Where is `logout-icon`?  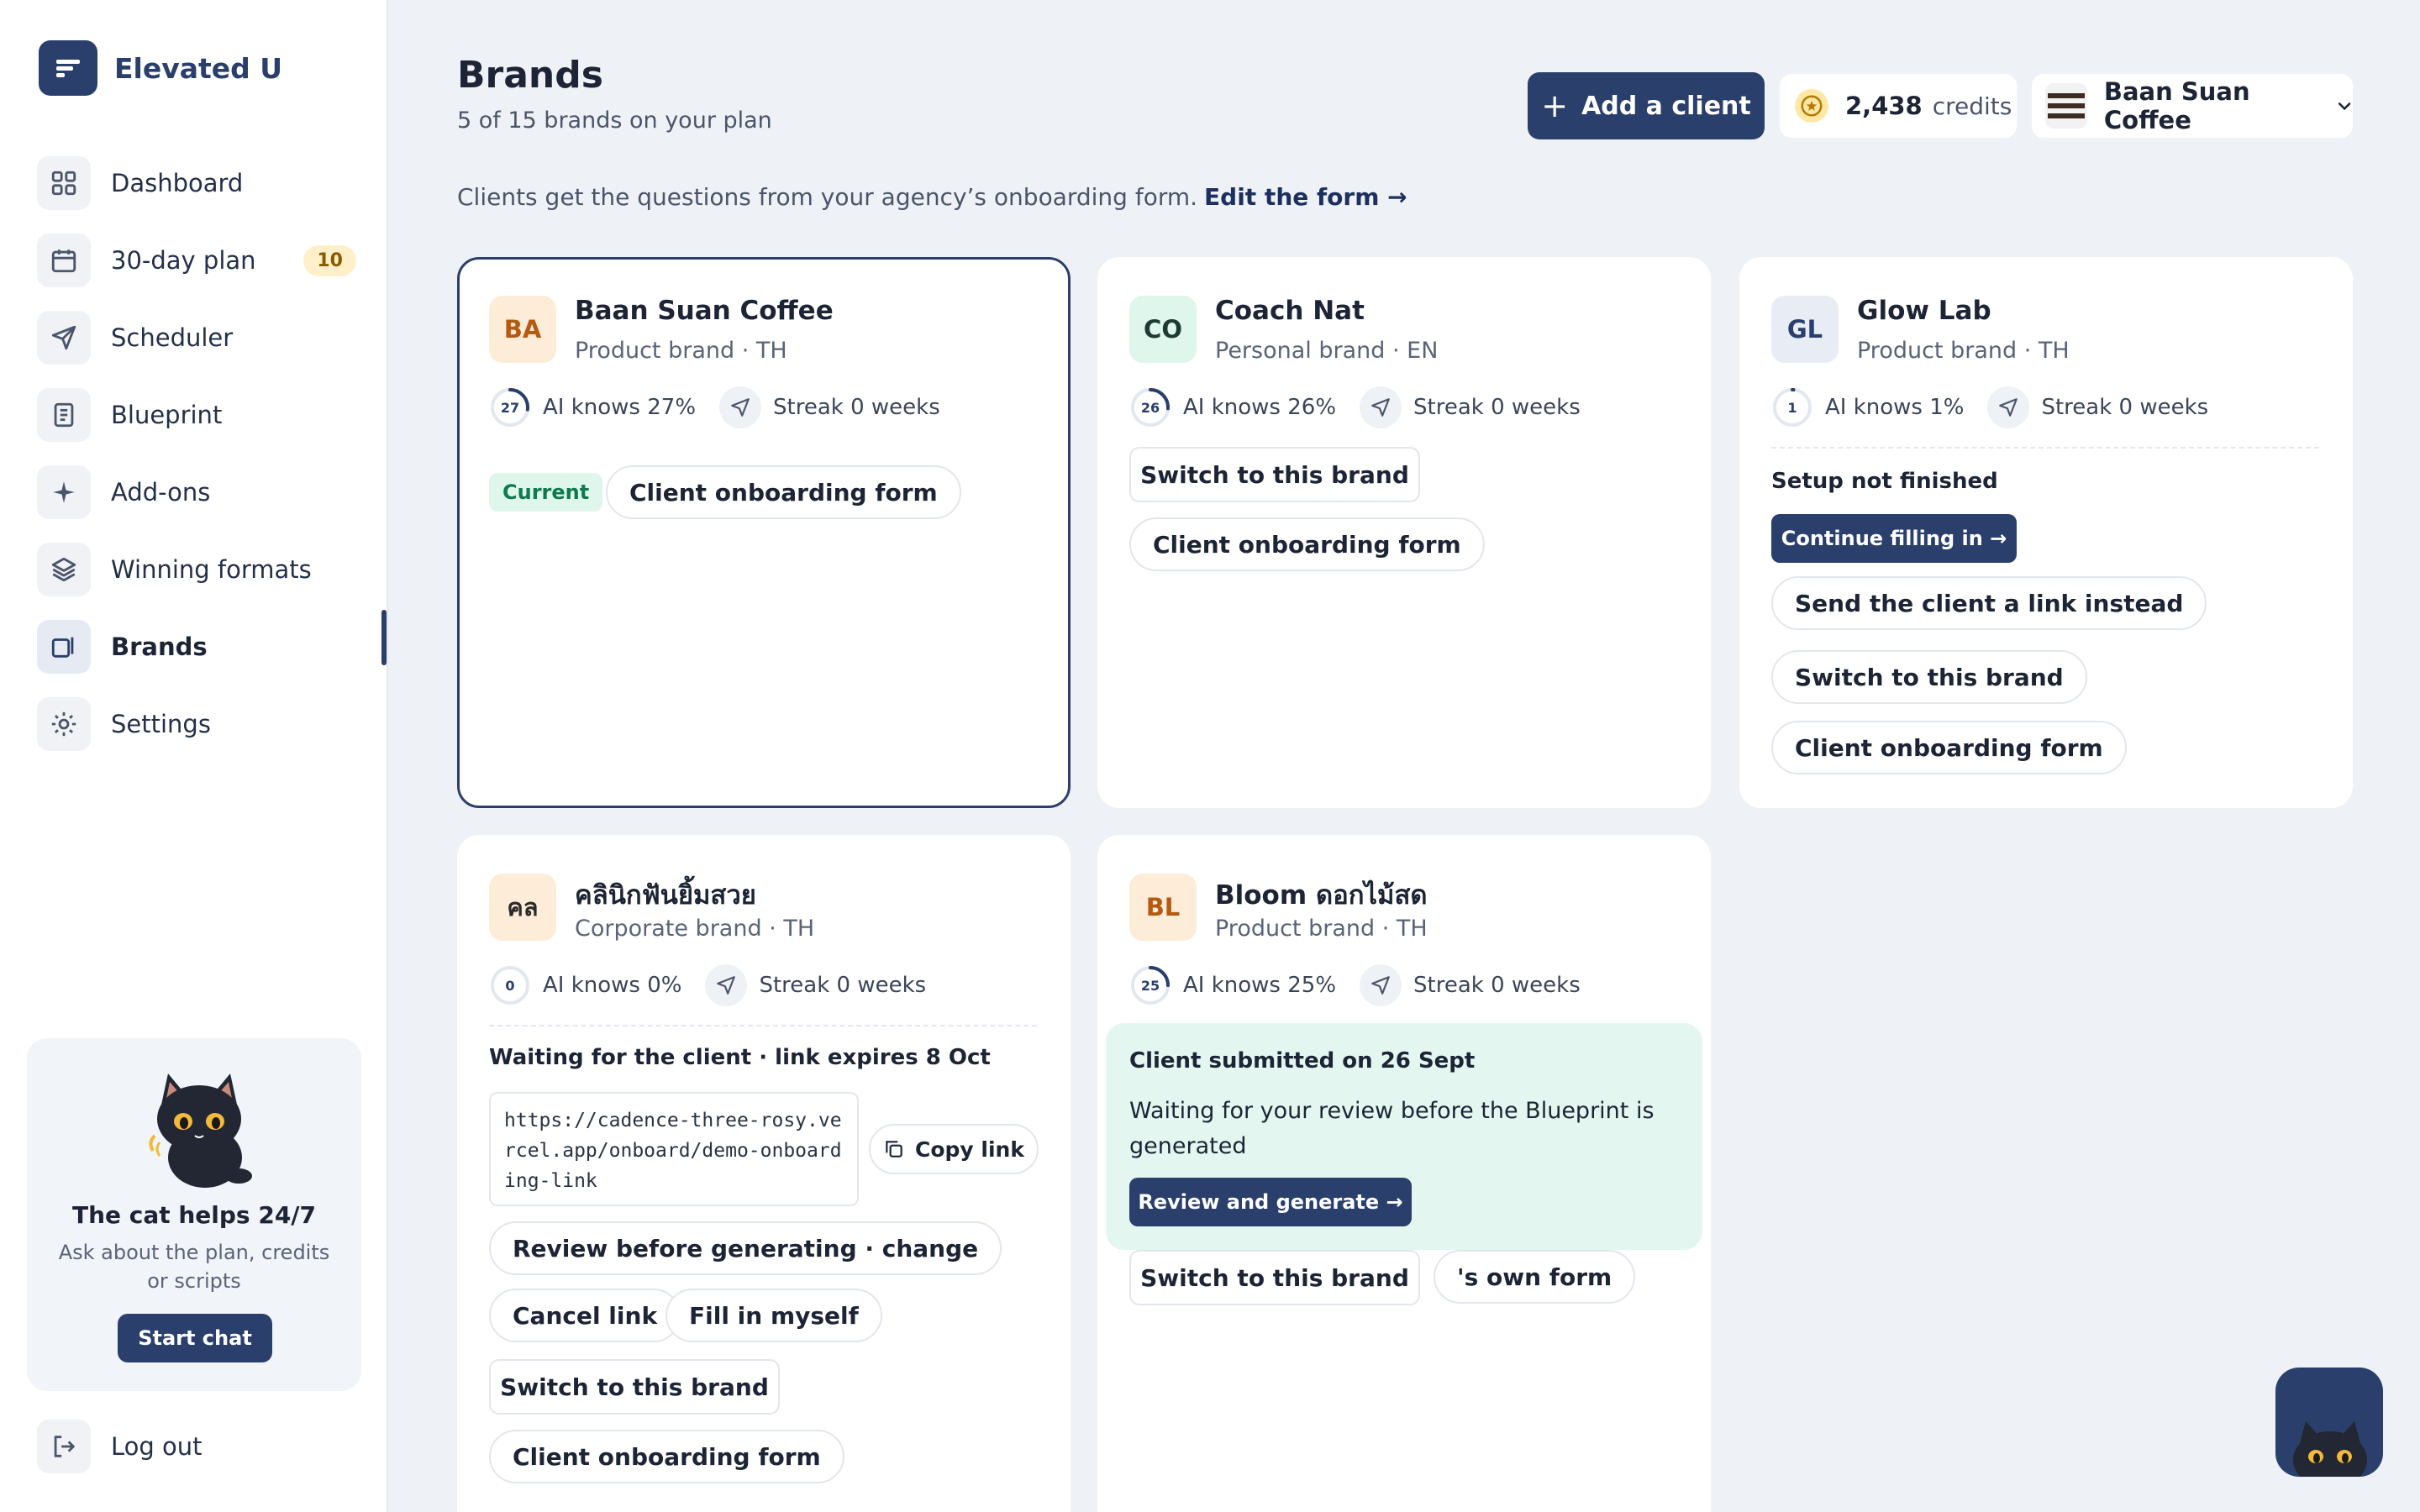
logout-icon is located at coordinates (64, 1446).